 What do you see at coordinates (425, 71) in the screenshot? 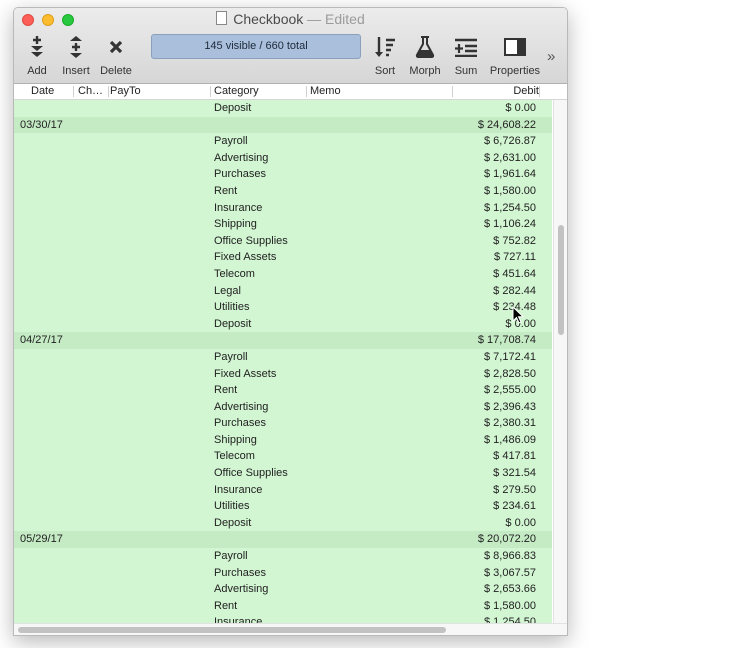
I see `morph-label: Morph` at bounding box center [425, 71].